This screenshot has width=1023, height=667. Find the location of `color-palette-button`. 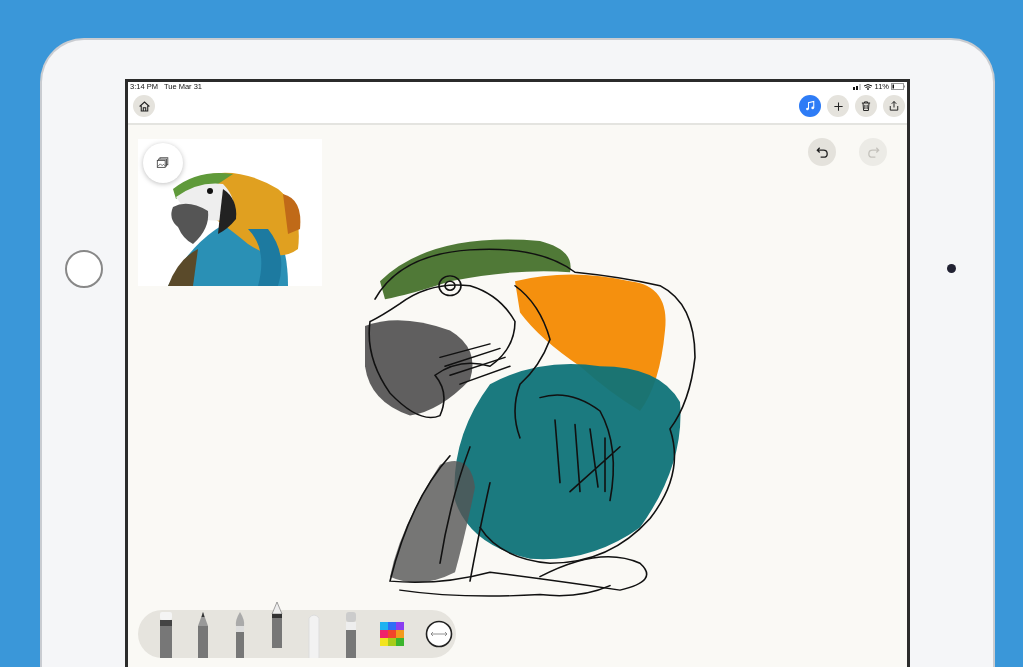

color-palette-button is located at coordinates (392, 634).